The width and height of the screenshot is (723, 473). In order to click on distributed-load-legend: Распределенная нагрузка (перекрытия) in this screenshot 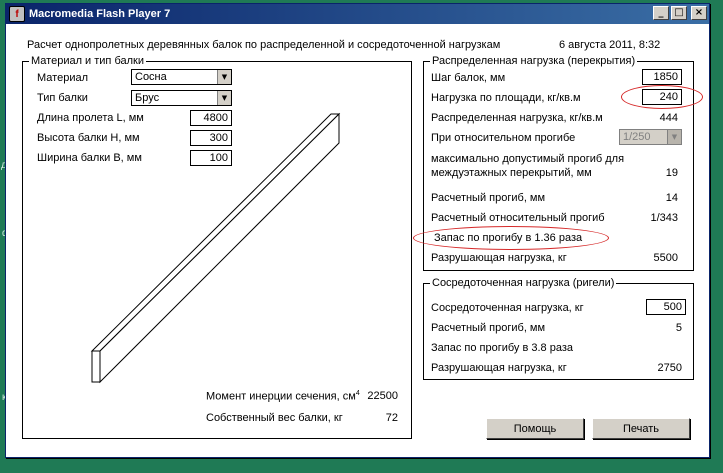, I will do `click(534, 61)`.